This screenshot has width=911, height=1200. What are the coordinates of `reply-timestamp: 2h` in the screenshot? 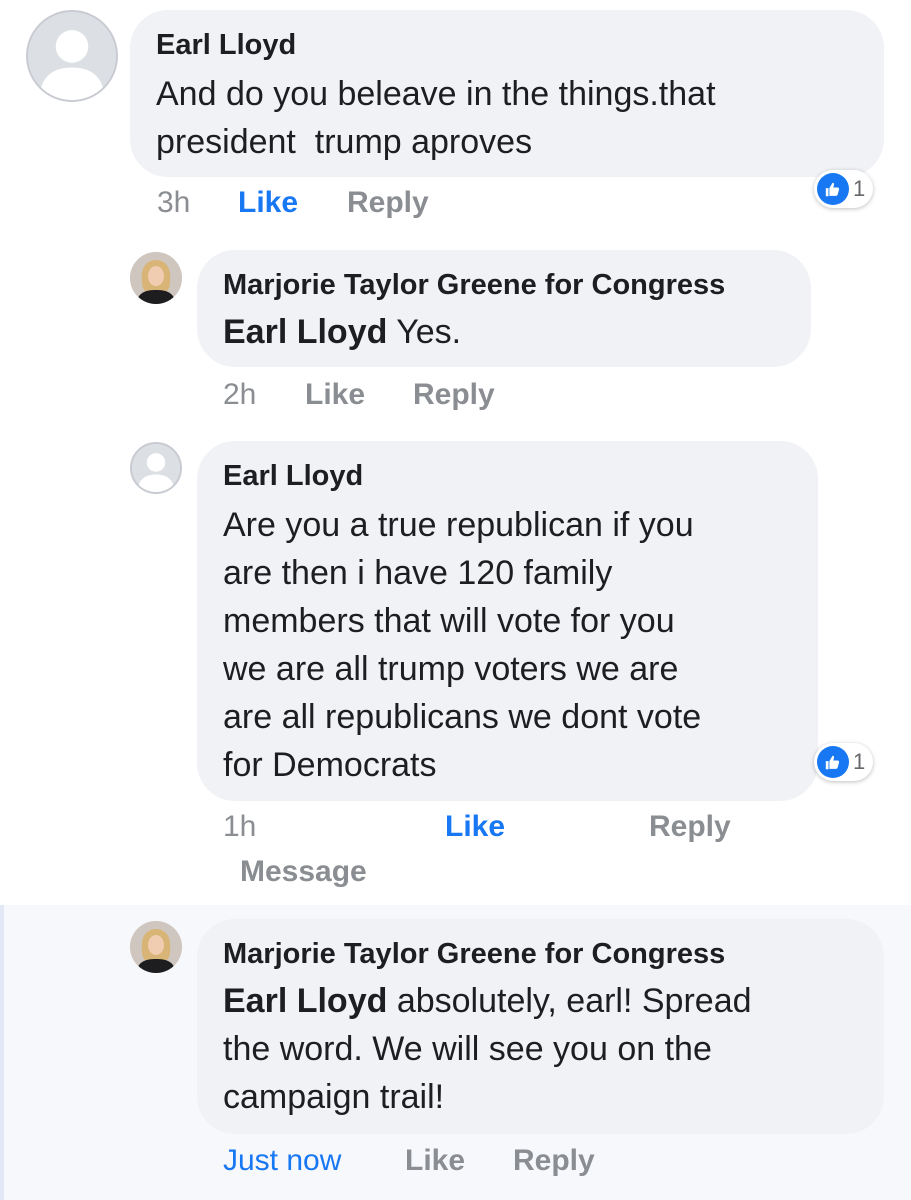 It's located at (239, 395).